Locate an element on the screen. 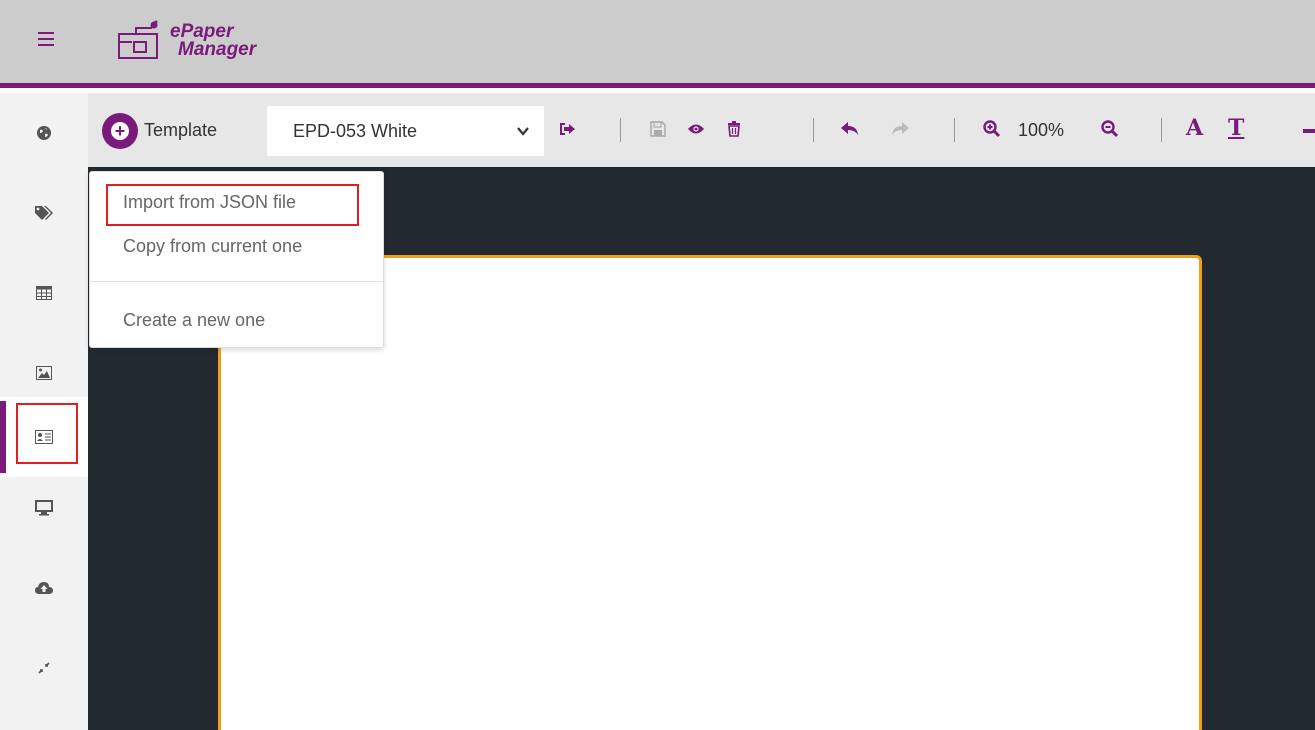 This screenshot has height=730, width=1315. sign-out-icon is located at coordinates (567, 129).